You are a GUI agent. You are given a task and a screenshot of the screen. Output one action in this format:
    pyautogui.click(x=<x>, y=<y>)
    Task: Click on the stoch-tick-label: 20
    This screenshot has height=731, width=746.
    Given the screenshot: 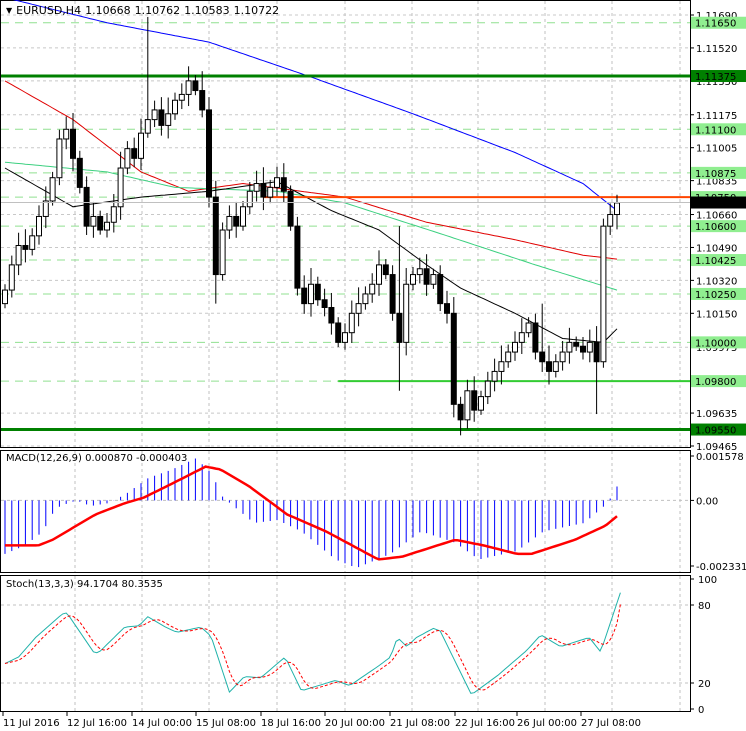 What is the action you would take?
    pyautogui.click(x=704, y=684)
    